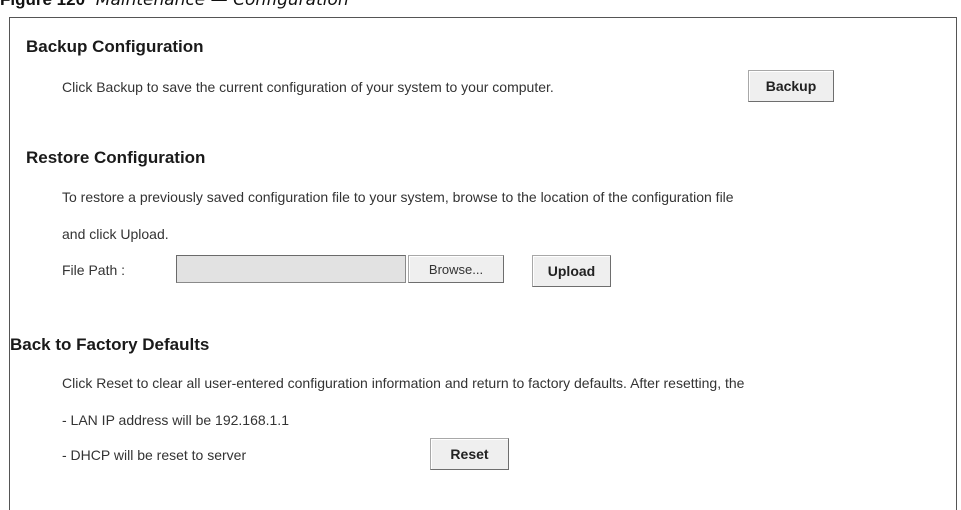  I want to click on upload-button: Upload, so click(571, 271).